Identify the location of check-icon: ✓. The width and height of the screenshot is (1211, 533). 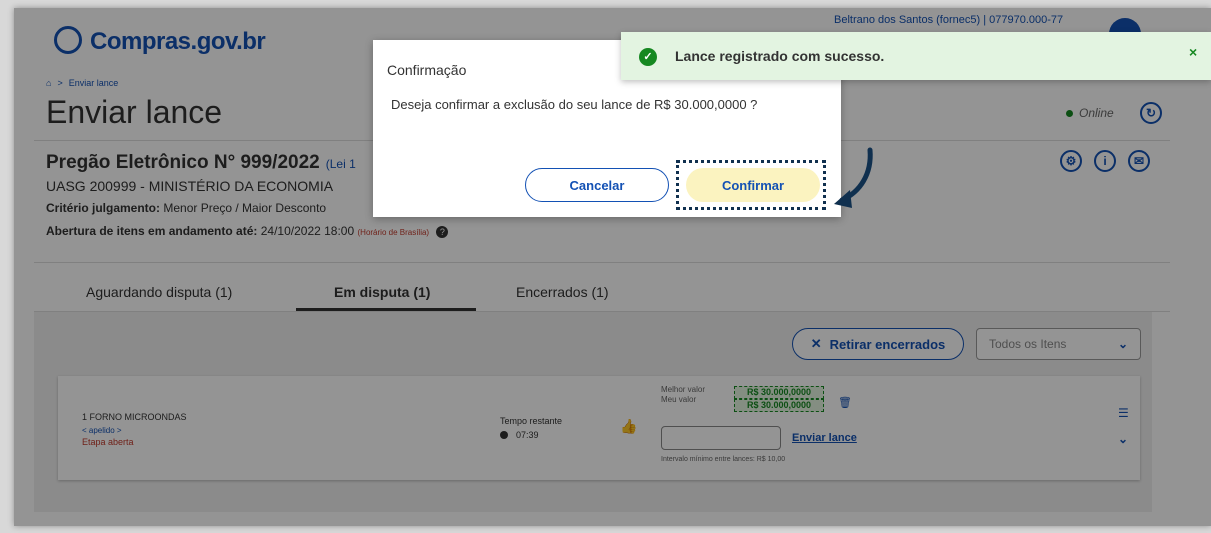
(648, 57).